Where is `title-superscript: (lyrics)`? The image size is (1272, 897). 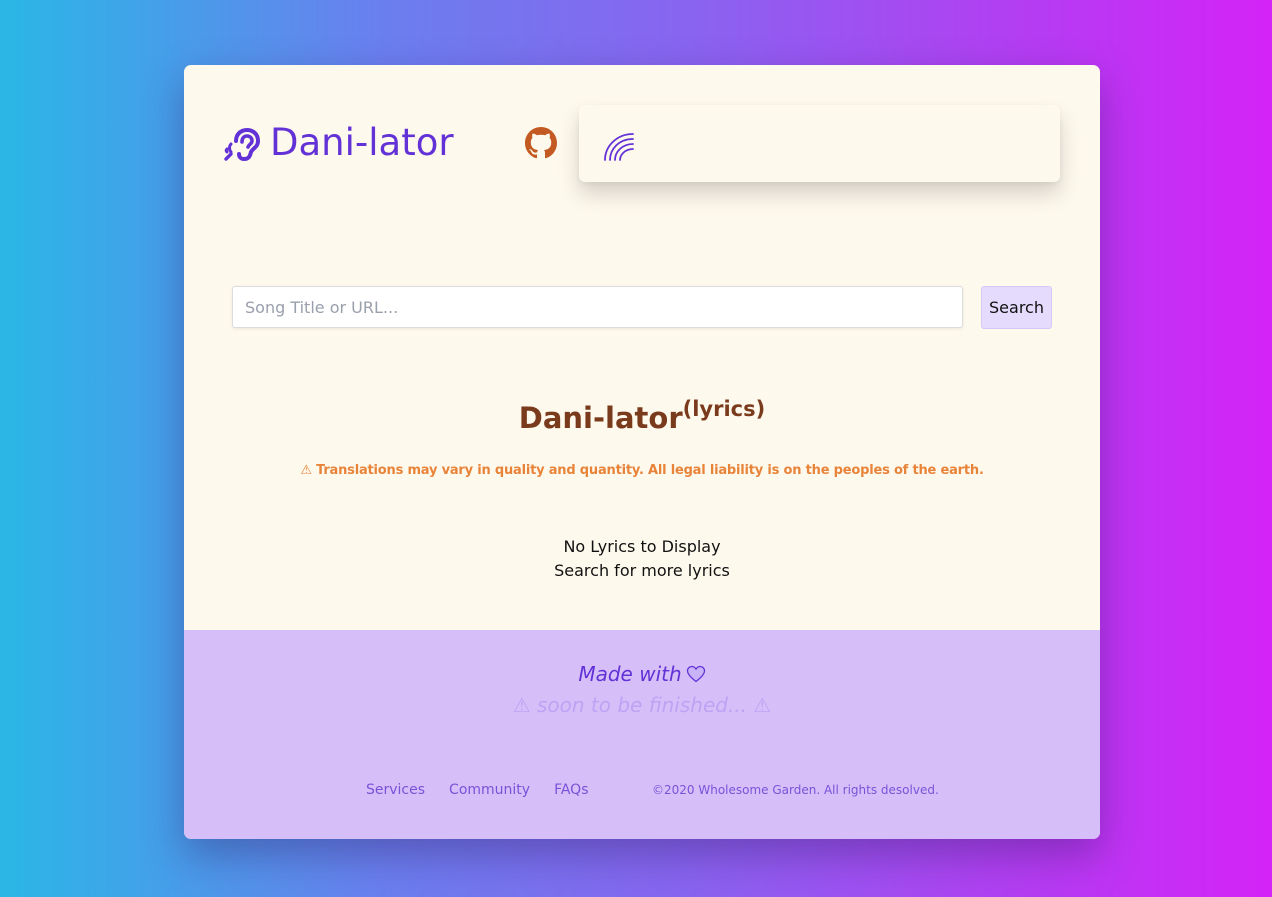
title-superscript: (lyrics) is located at coordinates (724, 409).